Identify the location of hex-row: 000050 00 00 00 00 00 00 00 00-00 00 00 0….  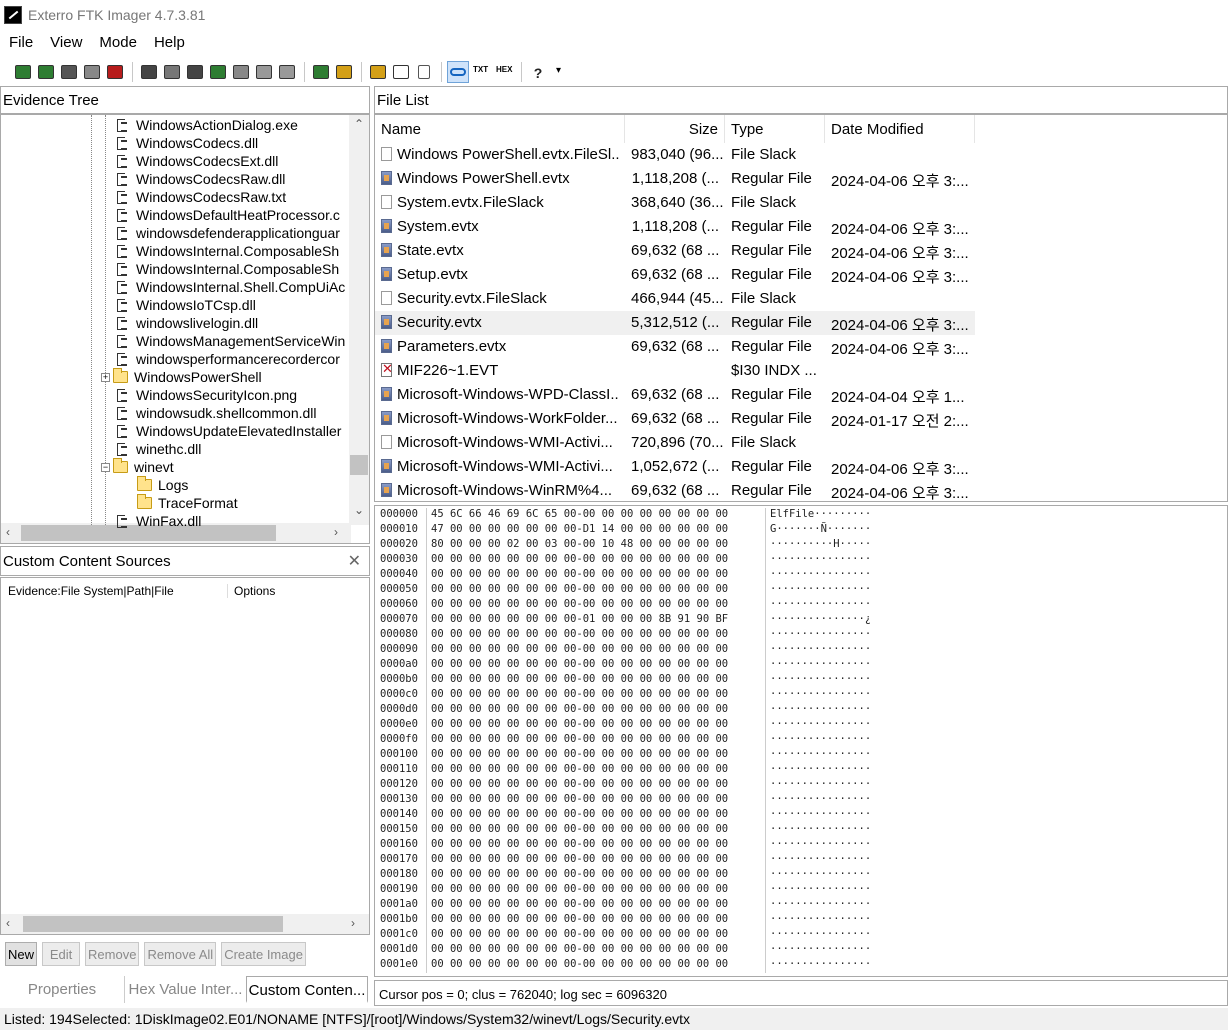
(625, 590).